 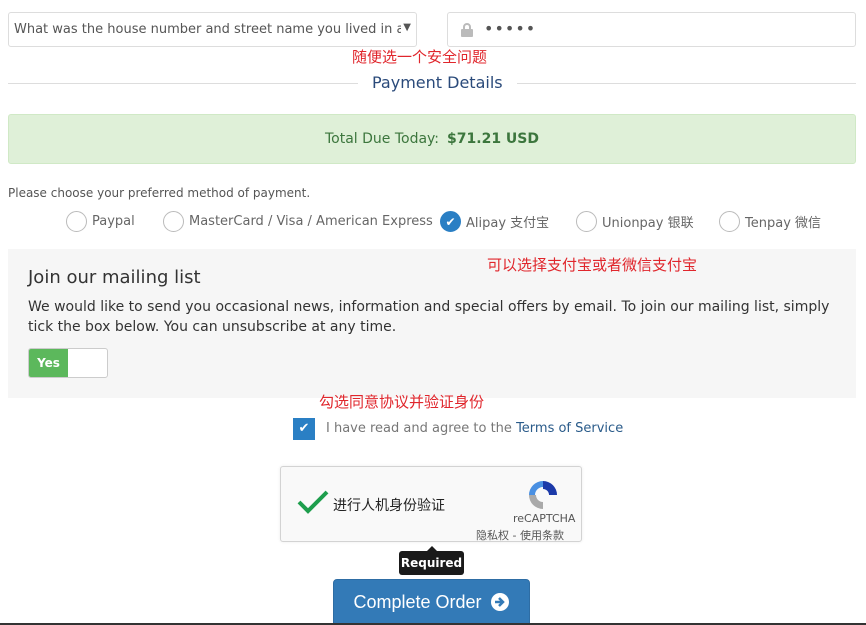 I want to click on lock-icon, so click(x=467, y=30).